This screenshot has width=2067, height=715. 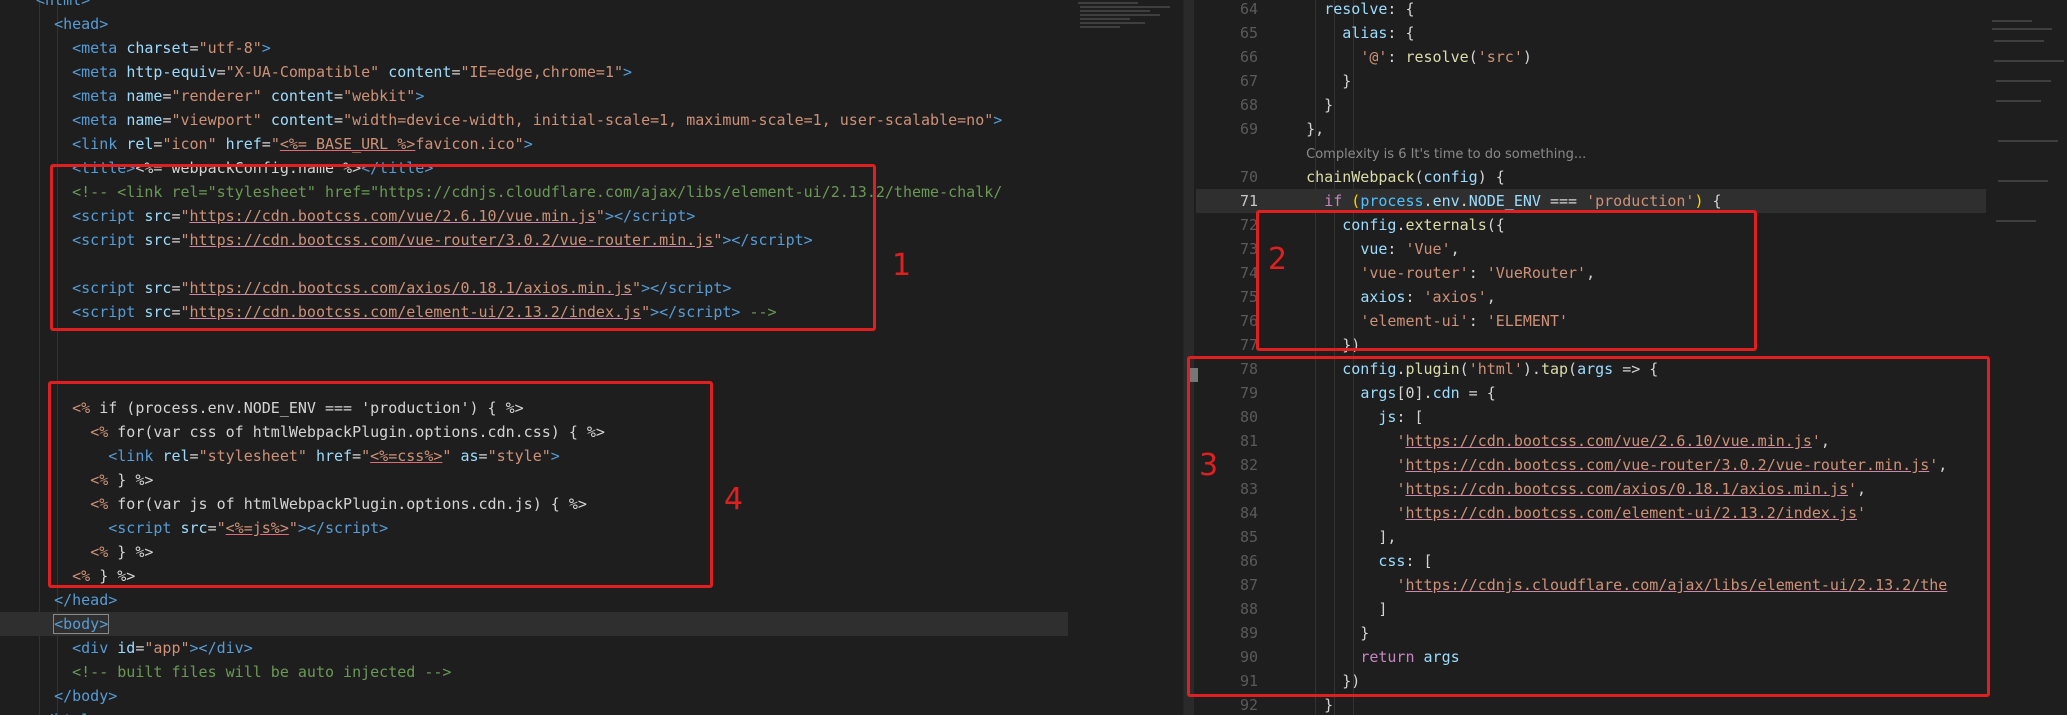 I want to click on code-line: 67 }, so click(x=1591, y=81).